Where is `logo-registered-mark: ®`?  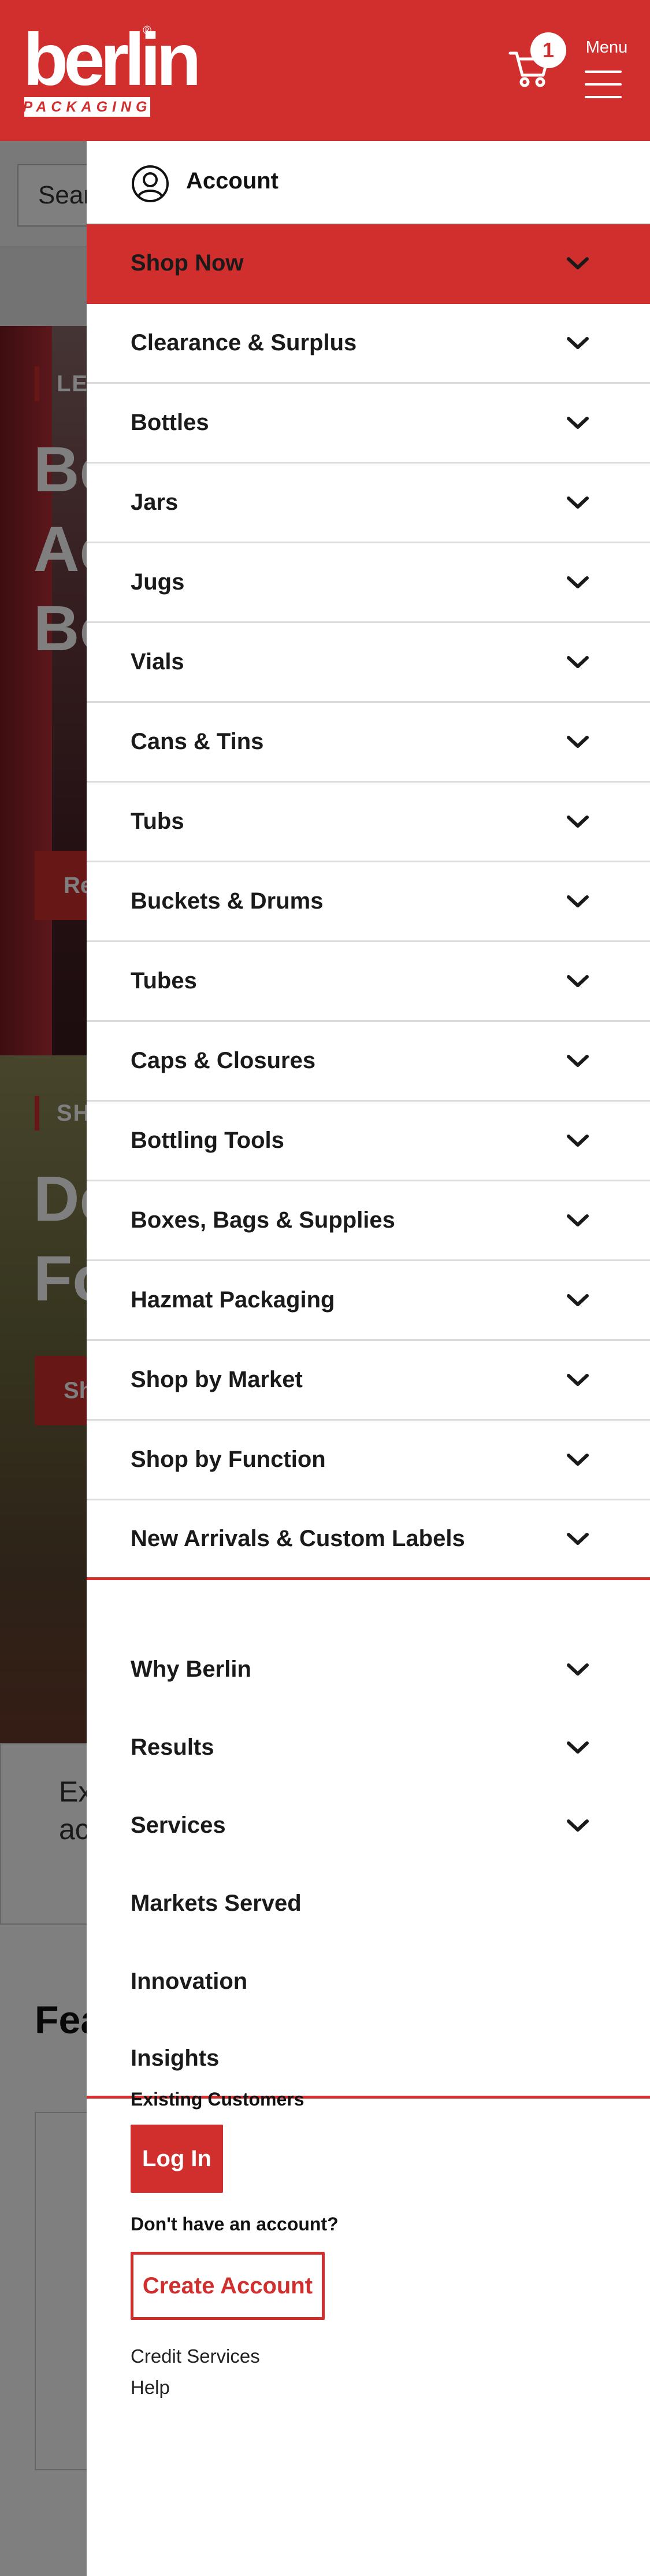
logo-registered-mark: ® is located at coordinates (147, 31).